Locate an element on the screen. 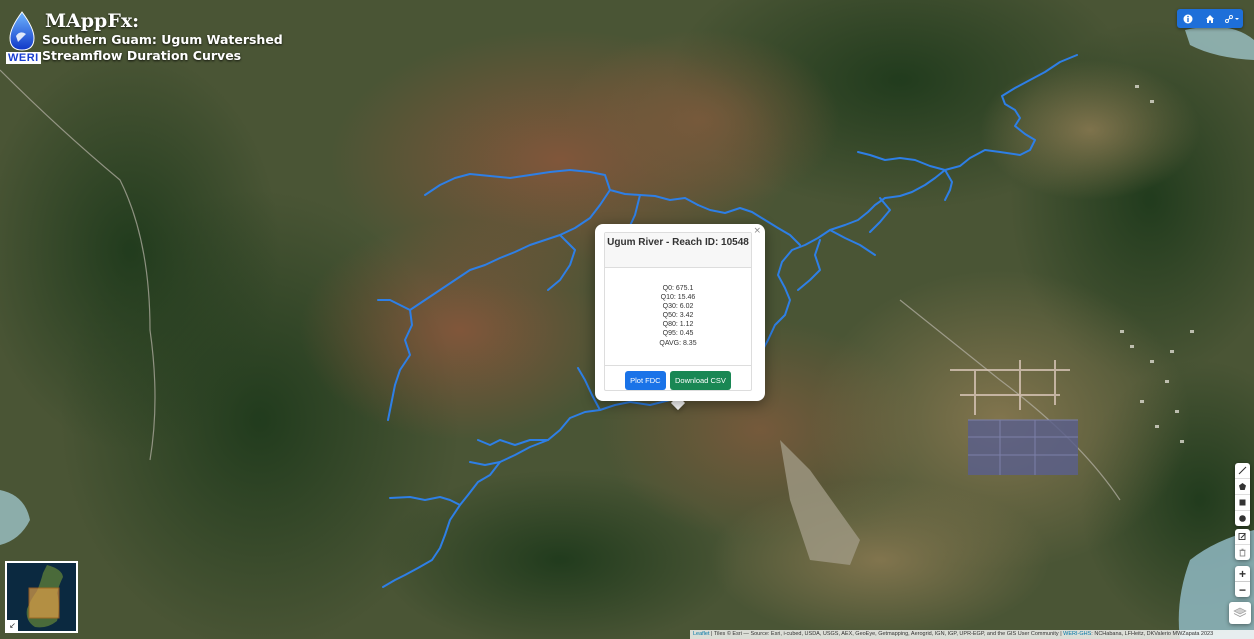  draw-toolbar is located at coordinates (1242, 494).